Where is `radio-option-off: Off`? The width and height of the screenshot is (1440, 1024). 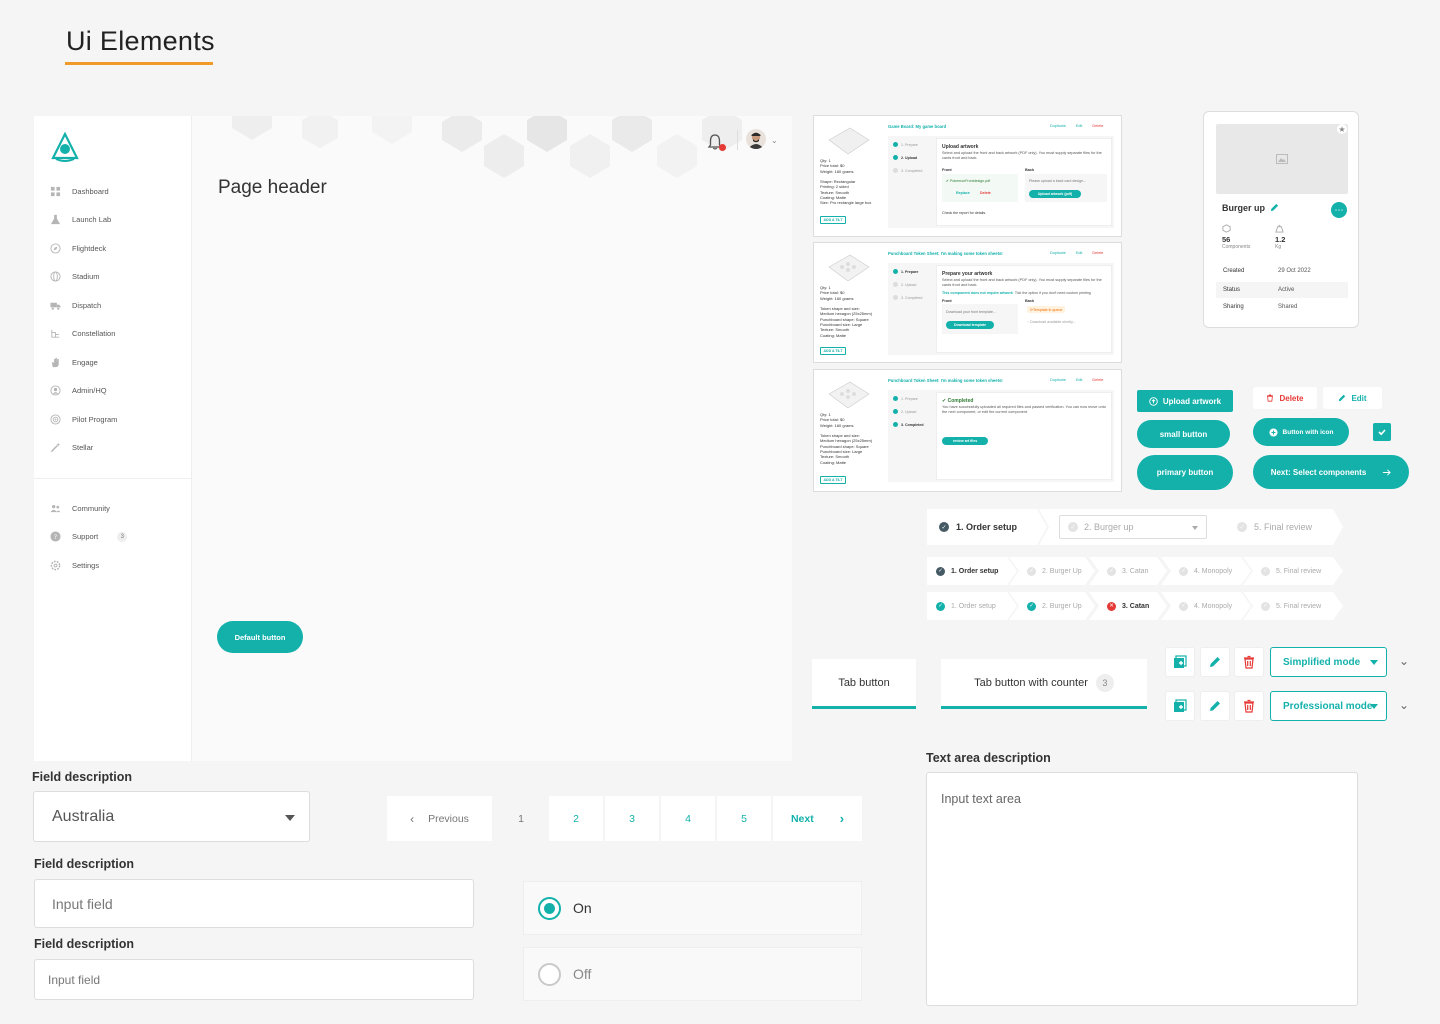 radio-option-off: Off is located at coordinates (692, 974).